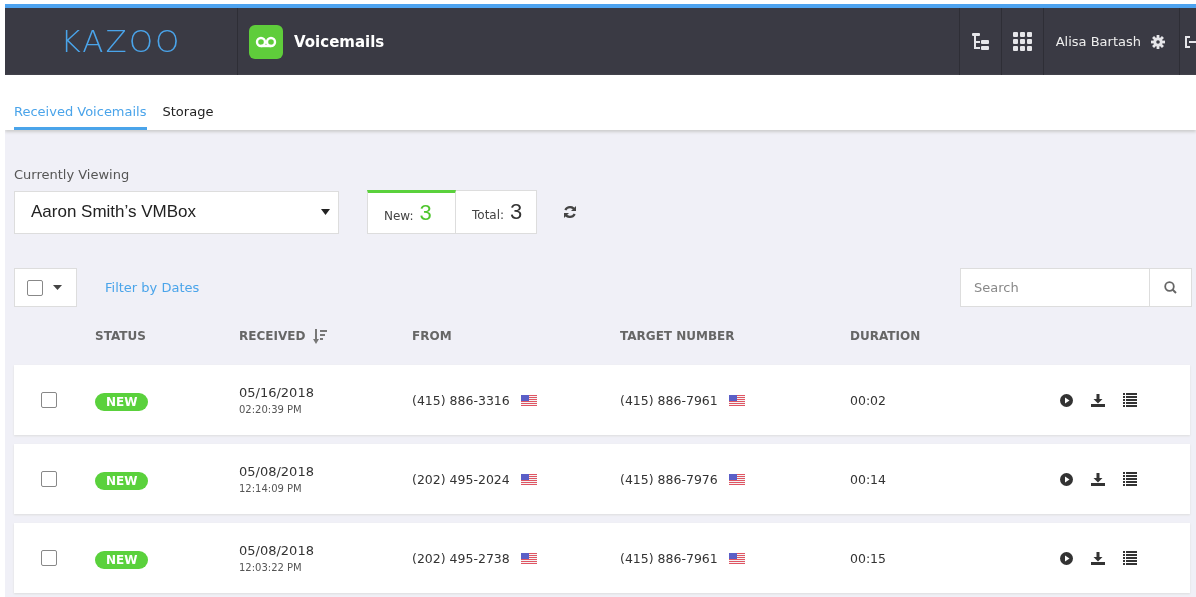 The height and width of the screenshot is (597, 1196). What do you see at coordinates (121, 336) in the screenshot?
I see `column-header: STATUS` at bounding box center [121, 336].